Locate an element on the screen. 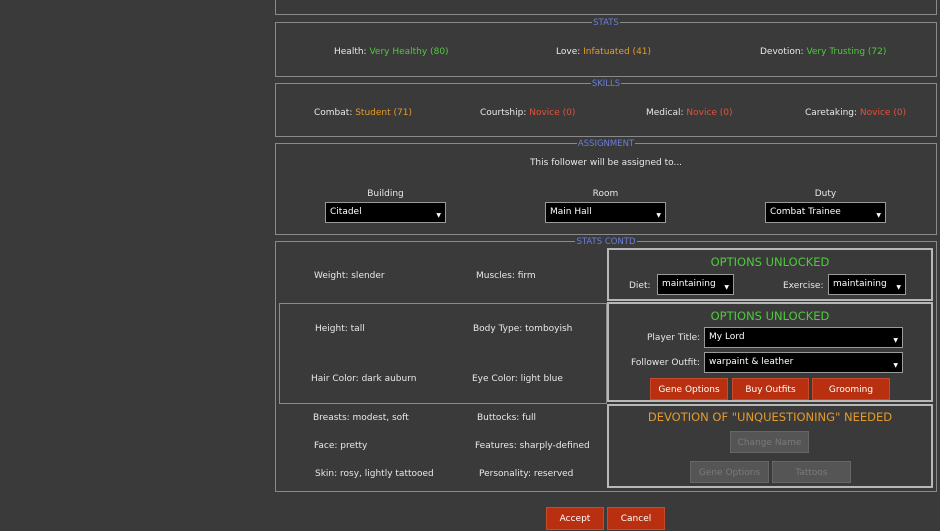 This screenshot has width=940, height=531. assignment-legend: ASSIGNMENT is located at coordinates (606, 144).